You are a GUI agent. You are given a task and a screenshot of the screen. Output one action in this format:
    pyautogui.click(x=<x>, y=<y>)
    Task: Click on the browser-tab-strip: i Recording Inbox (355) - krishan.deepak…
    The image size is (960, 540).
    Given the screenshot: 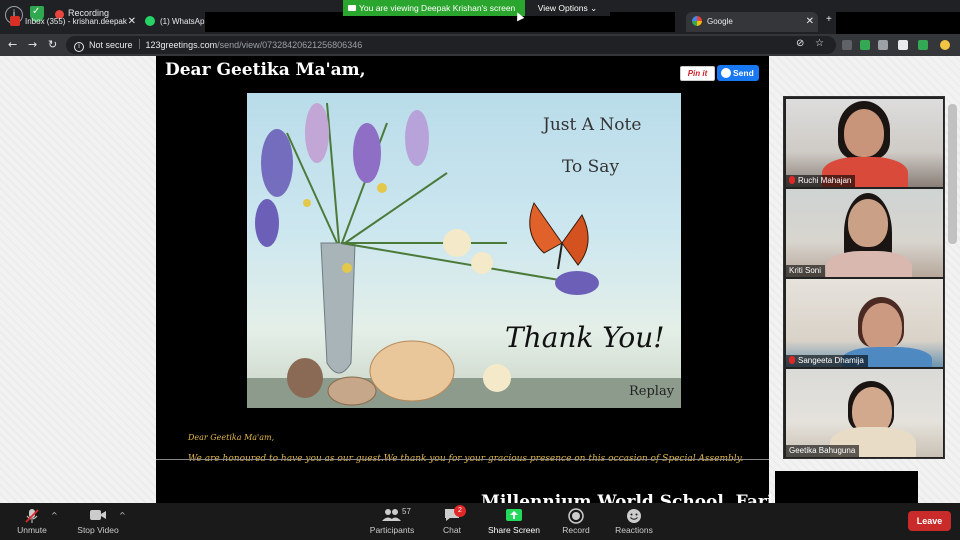 What is the action you would take?
    pyautogui.click(x=480, y=20)
    